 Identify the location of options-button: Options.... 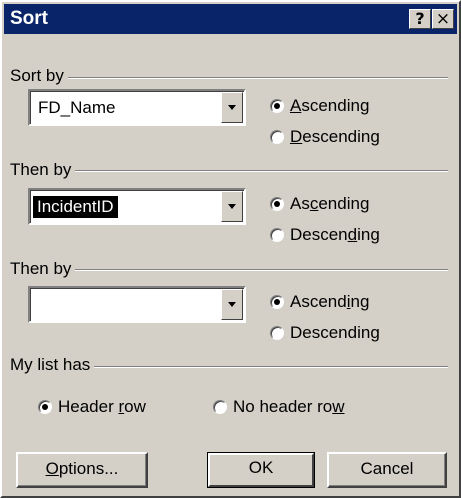
(82, 470).